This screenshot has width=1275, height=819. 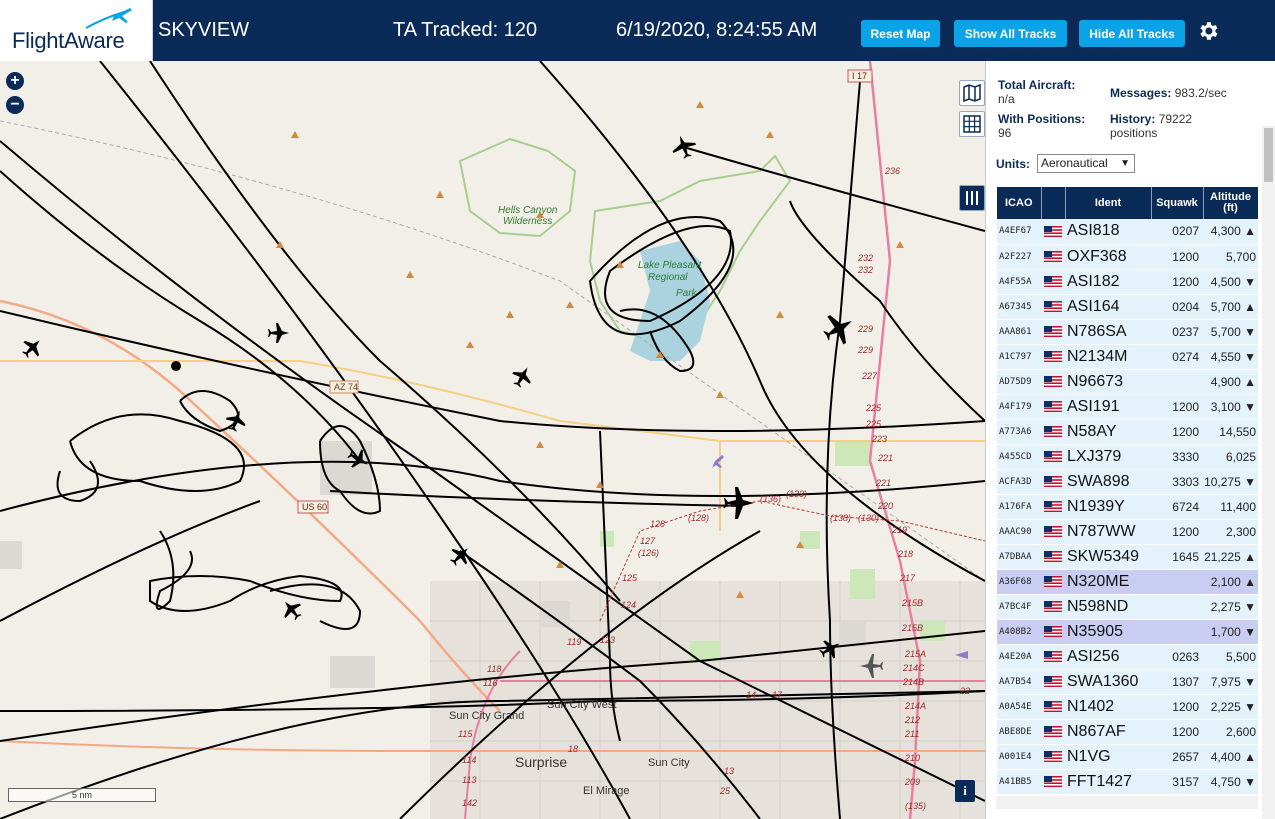 I want to click on aircraft-ident: LXJ379, so click(x=1108, y=457).